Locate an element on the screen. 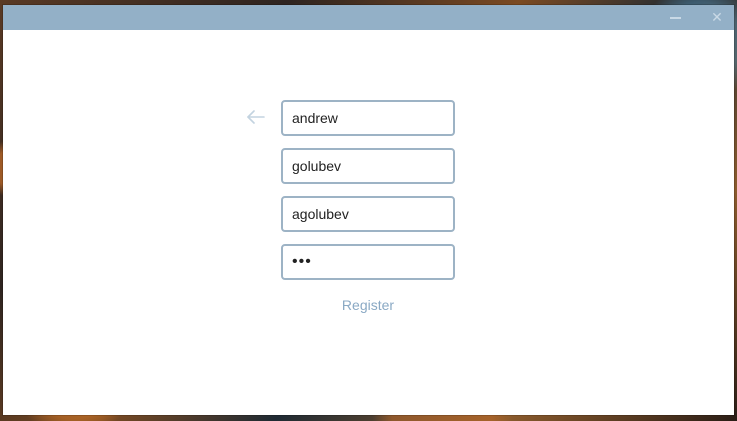 The width and height of the screenshot is (737, 421). last-name-field is located at coordinates (368, 166).